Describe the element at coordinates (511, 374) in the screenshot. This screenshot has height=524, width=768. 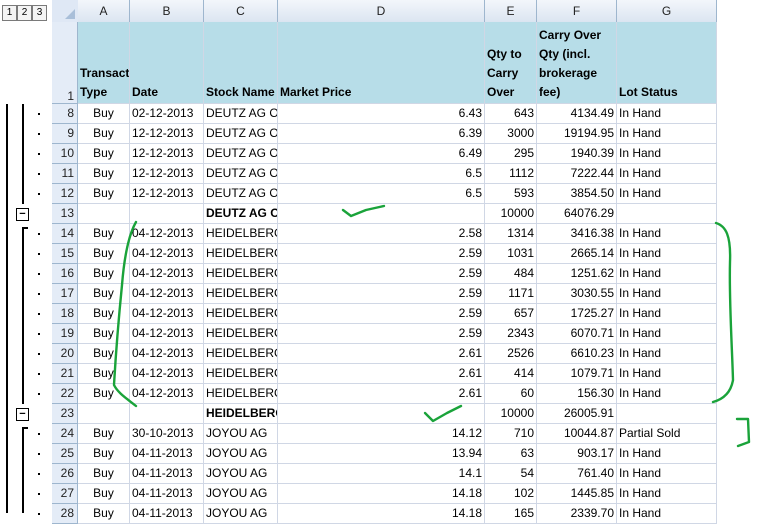
I see `table-cell-qty: 414` at that location.